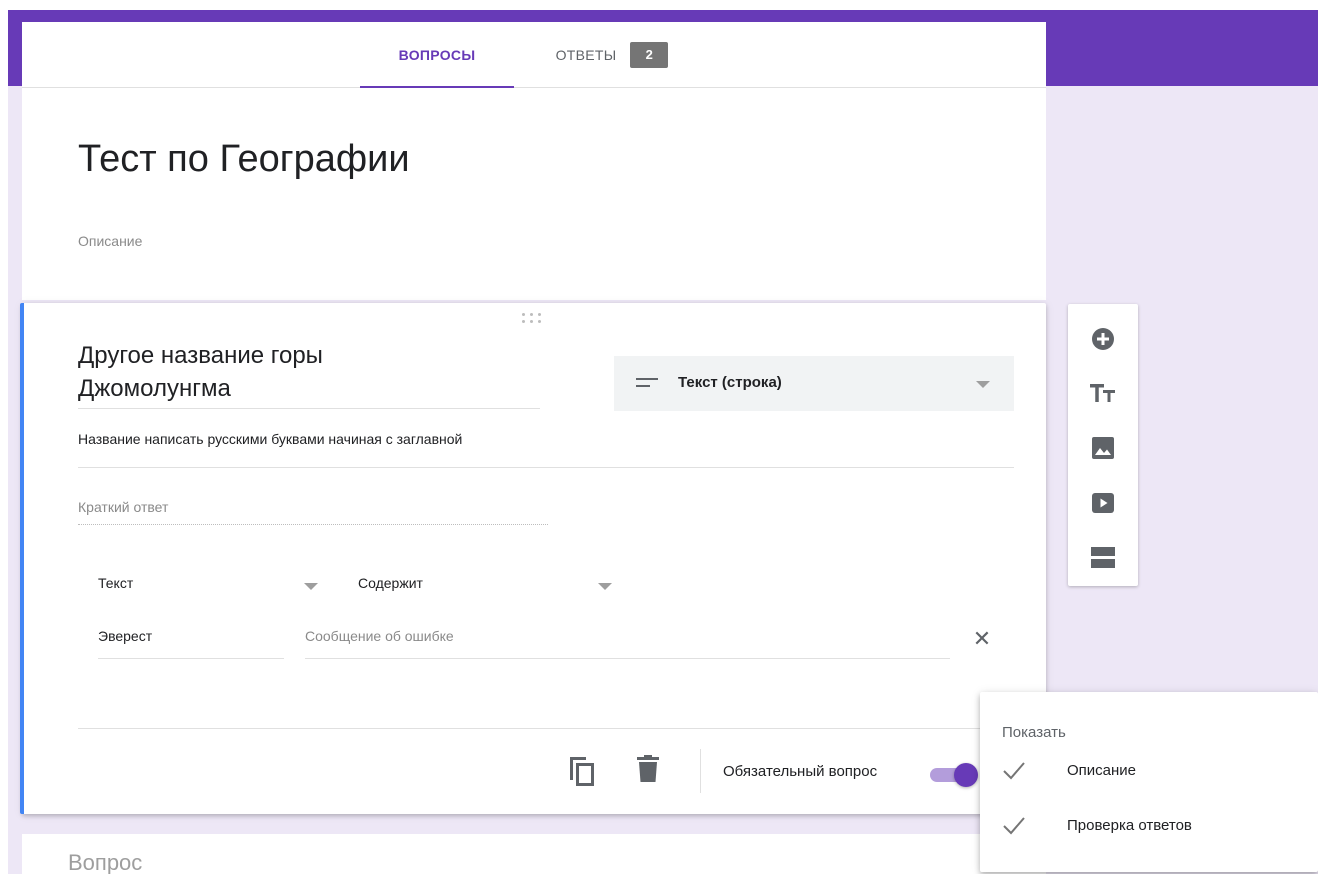  What do you see at coordinates (814, 383) in the screenshot?
I see `question-type-select: Текст (строка)` at bounding box center [814, 383].